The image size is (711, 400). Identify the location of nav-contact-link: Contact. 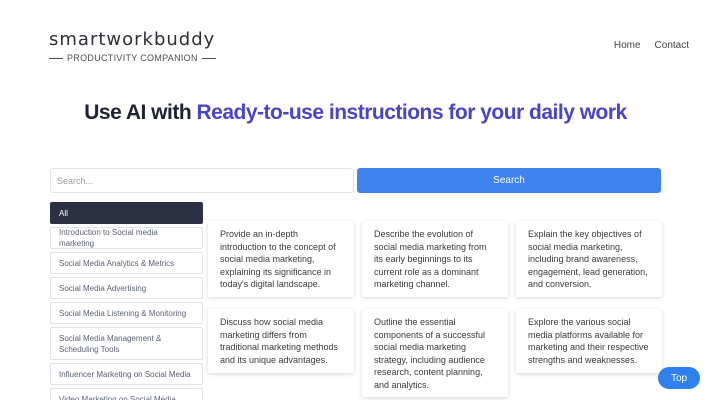
(672, 45).